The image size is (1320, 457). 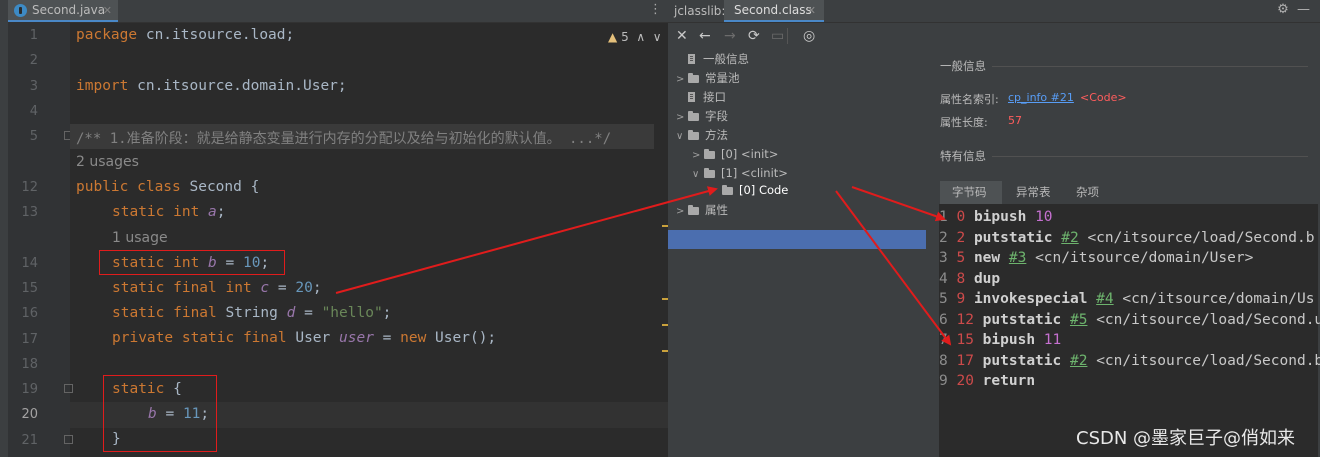 What do you see at coordinates (655, 9) in the screenshot?
I see `more-options-icon: ⋮` at bounding box center [655, 9].